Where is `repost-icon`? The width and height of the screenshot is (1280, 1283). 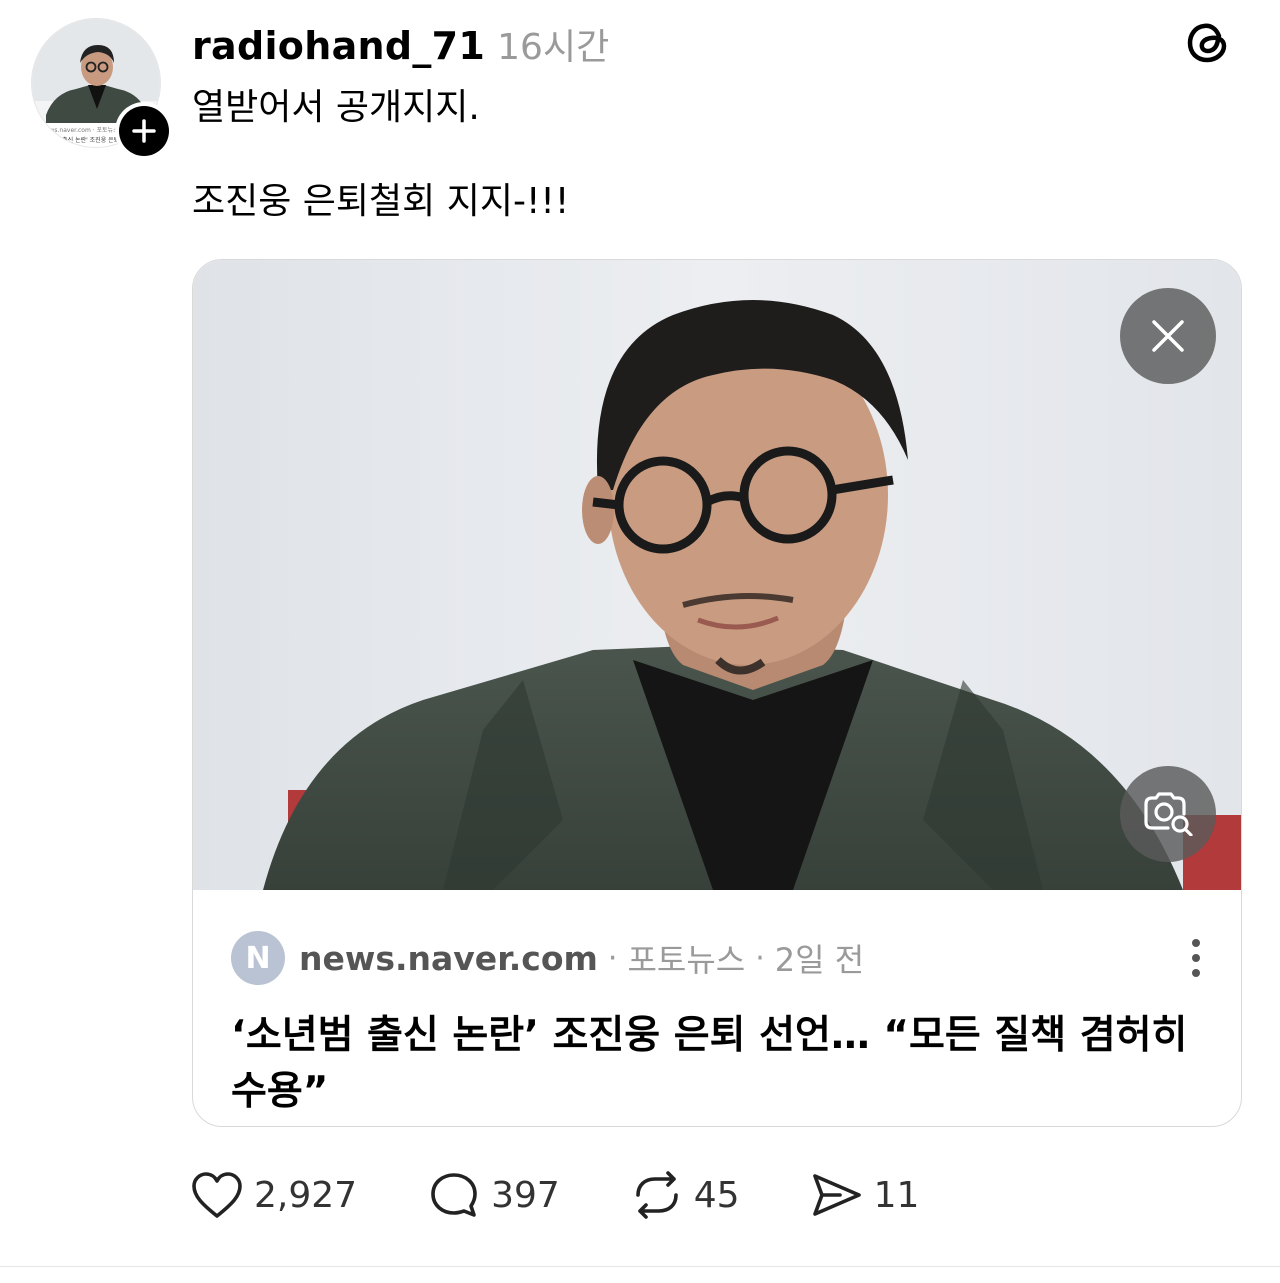
repost-icon is located at coordinates (656, 1195).